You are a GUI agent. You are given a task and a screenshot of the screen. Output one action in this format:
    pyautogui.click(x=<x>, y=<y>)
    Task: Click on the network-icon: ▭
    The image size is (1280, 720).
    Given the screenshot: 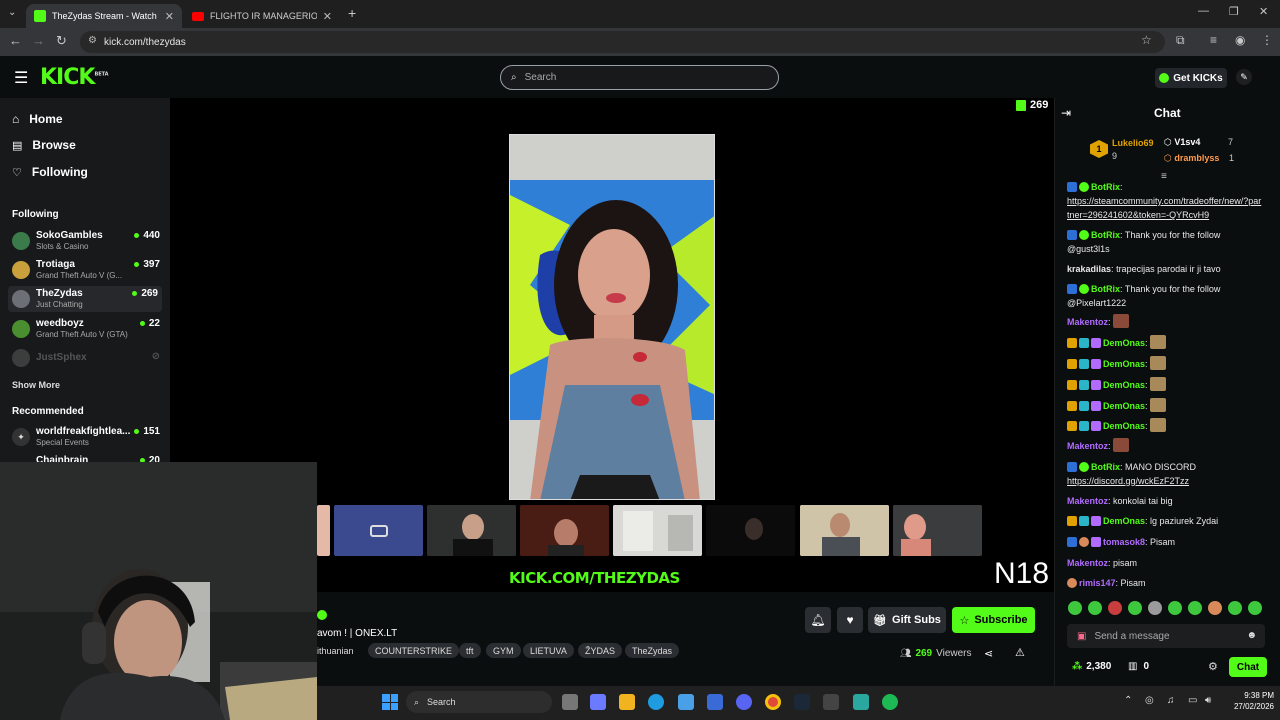 What is the action you would take?
    pyautogui.click(x=1192, y=700)
    